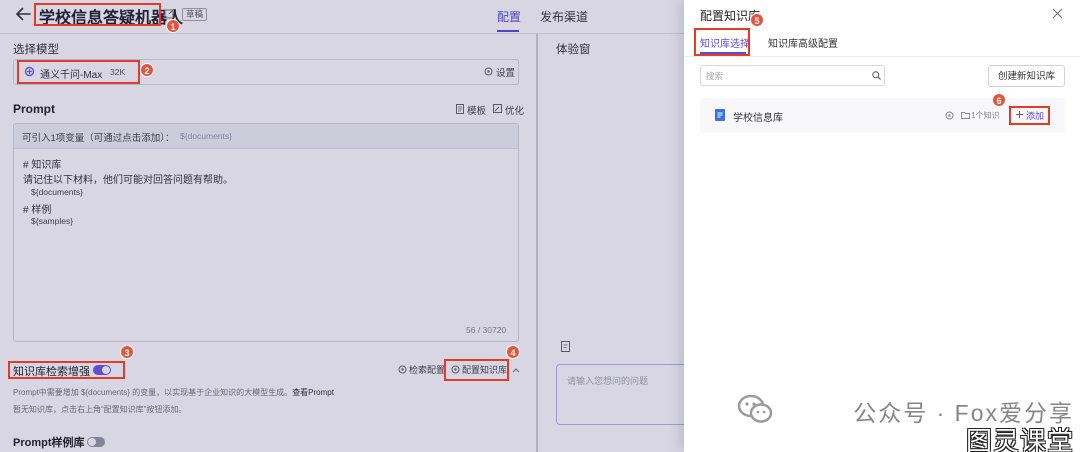  Describe the element at coordinates (876, 75) in the screenshot. I see `search-icon` at that location.